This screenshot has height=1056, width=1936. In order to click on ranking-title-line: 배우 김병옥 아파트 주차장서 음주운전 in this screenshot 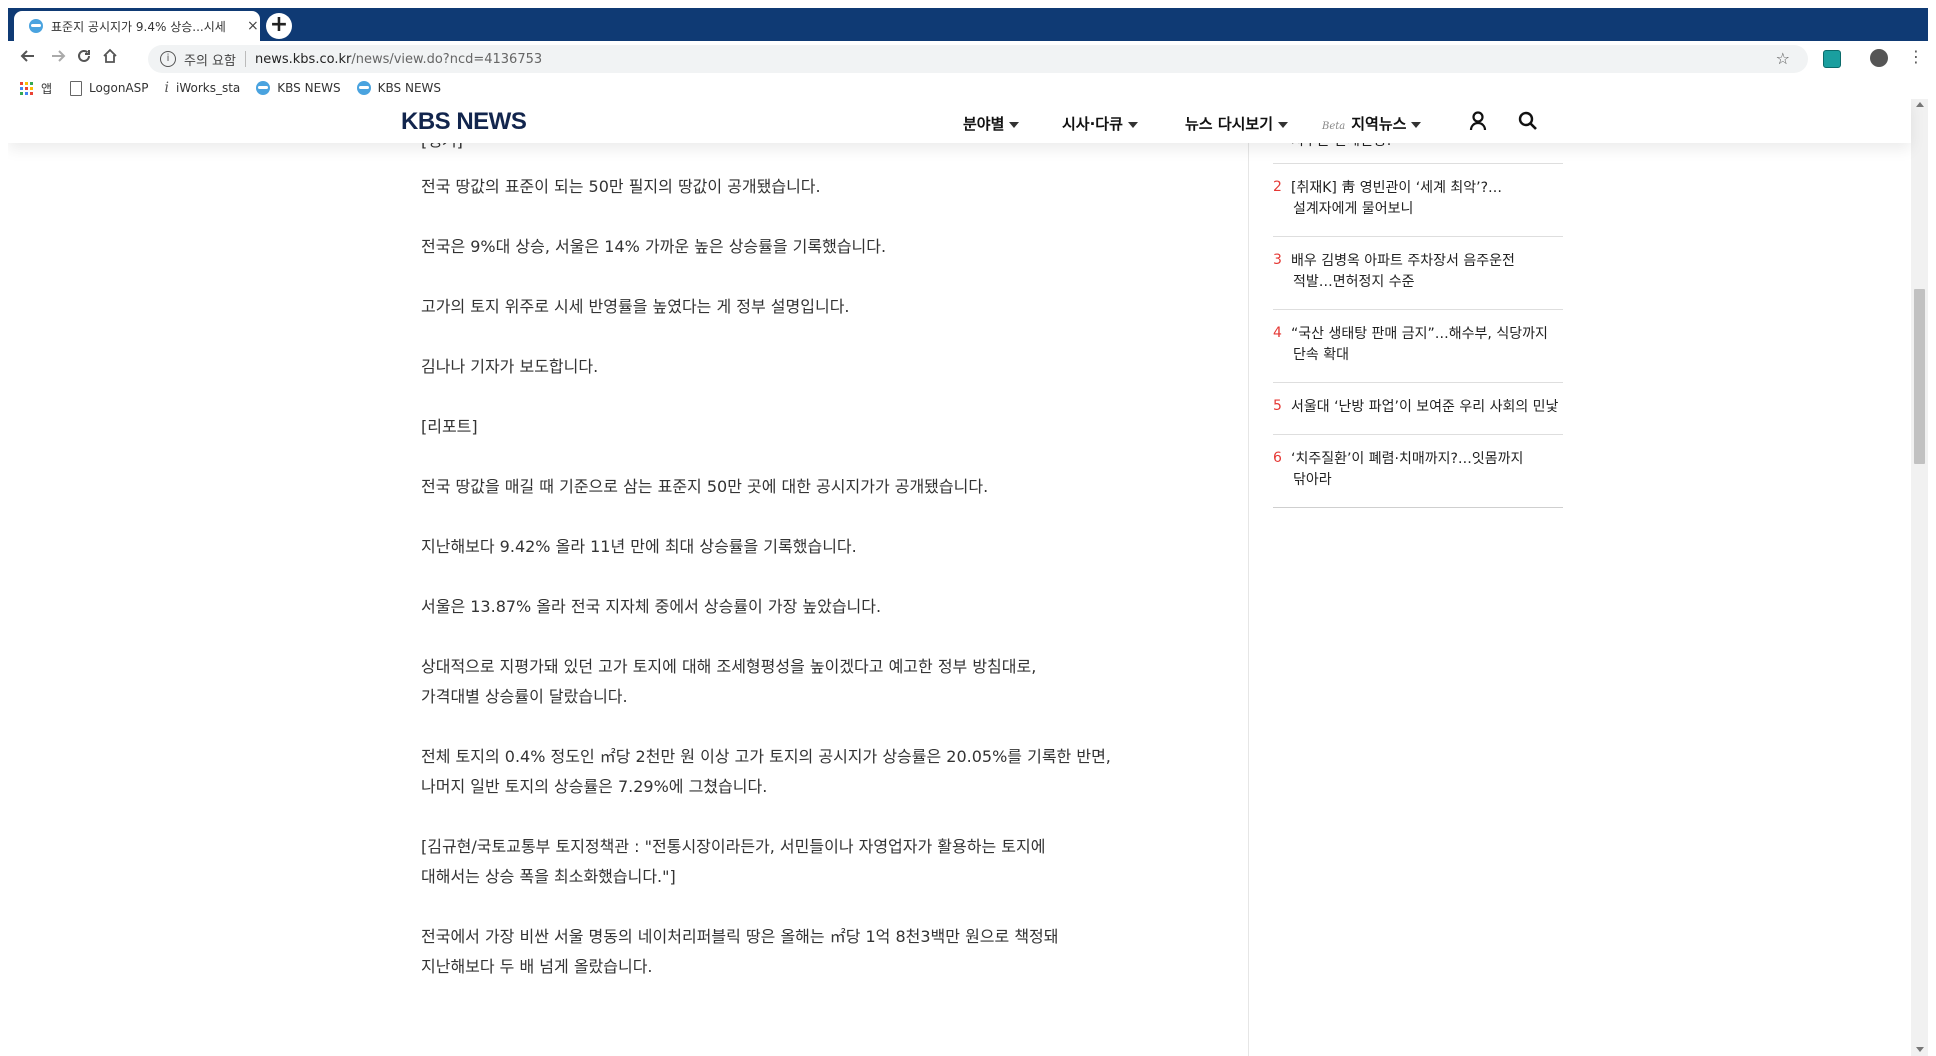, I will do `click(1403, 261)`.